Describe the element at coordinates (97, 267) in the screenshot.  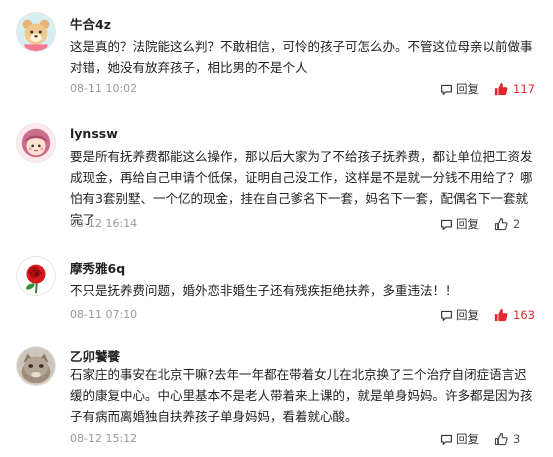
I see `comment-username: 摩秀雅6q` at that location.